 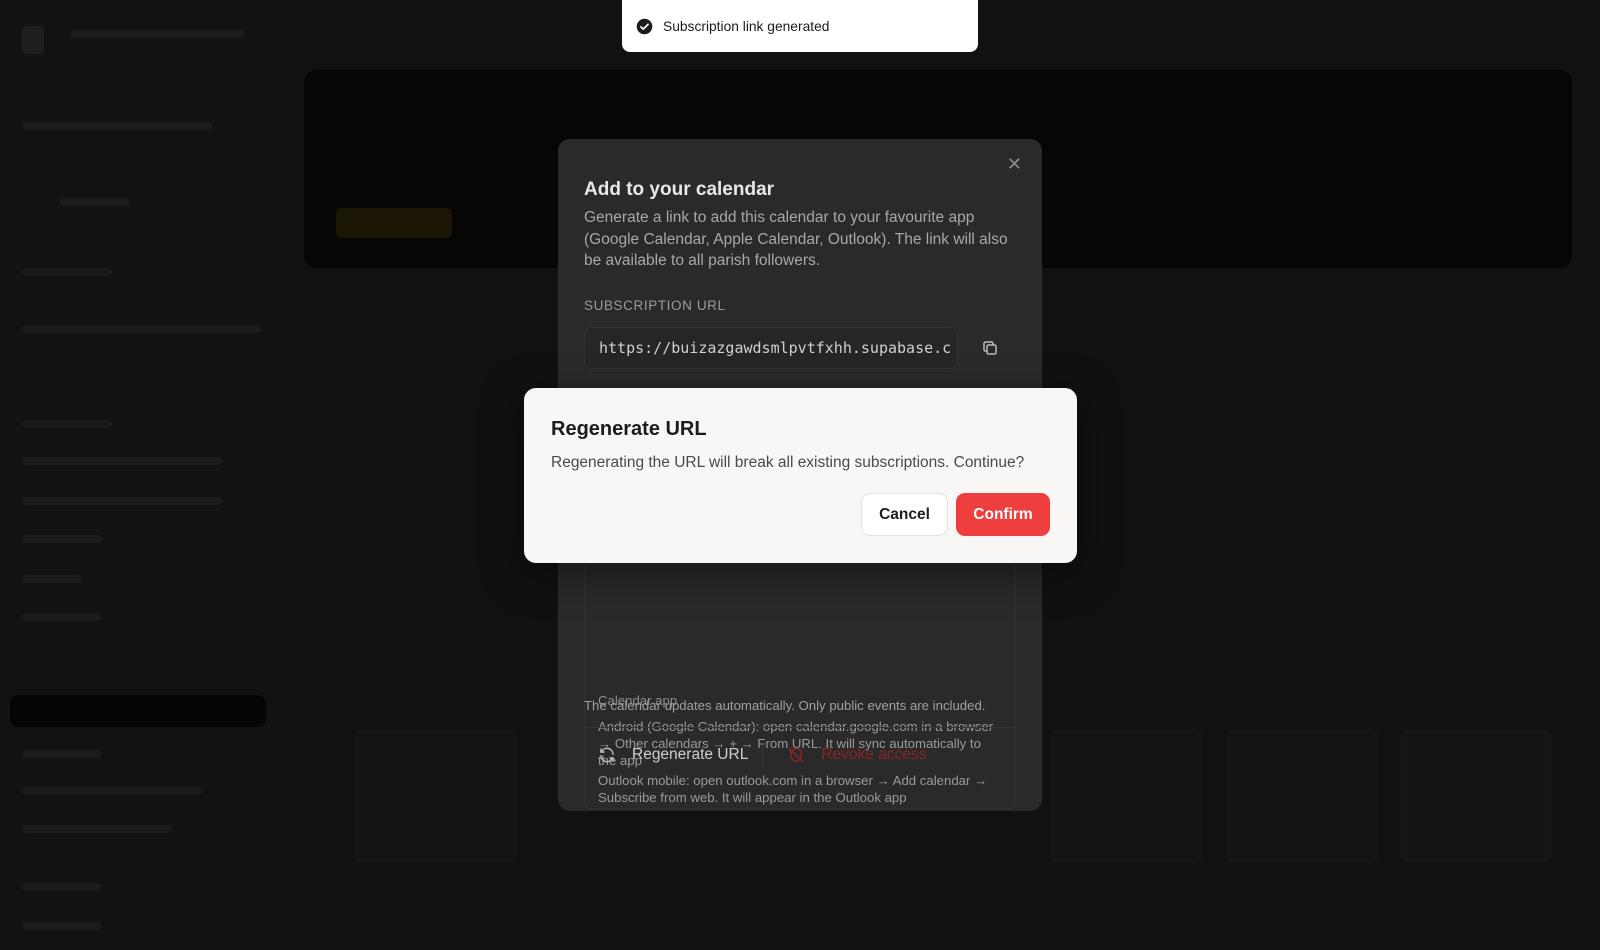 What do you see at coordinates (1014, 164) in the screenshot?
I see `close-icon: ✕` at bounding box center [1014, 164].